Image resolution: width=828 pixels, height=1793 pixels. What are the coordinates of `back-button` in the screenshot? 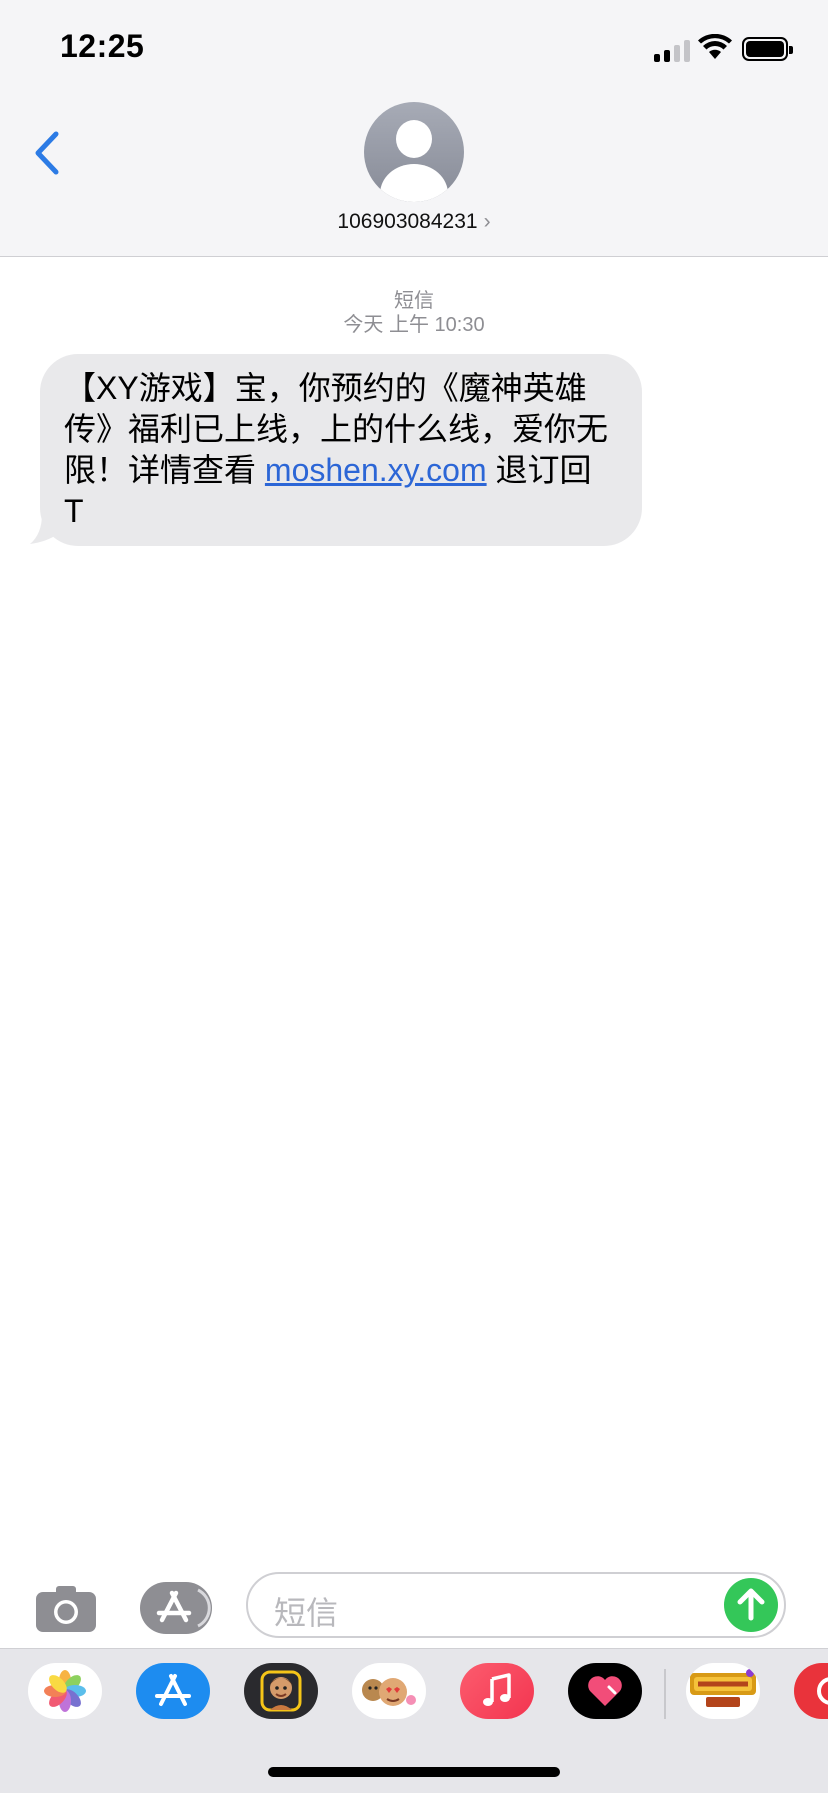 It's located at (48, 153).